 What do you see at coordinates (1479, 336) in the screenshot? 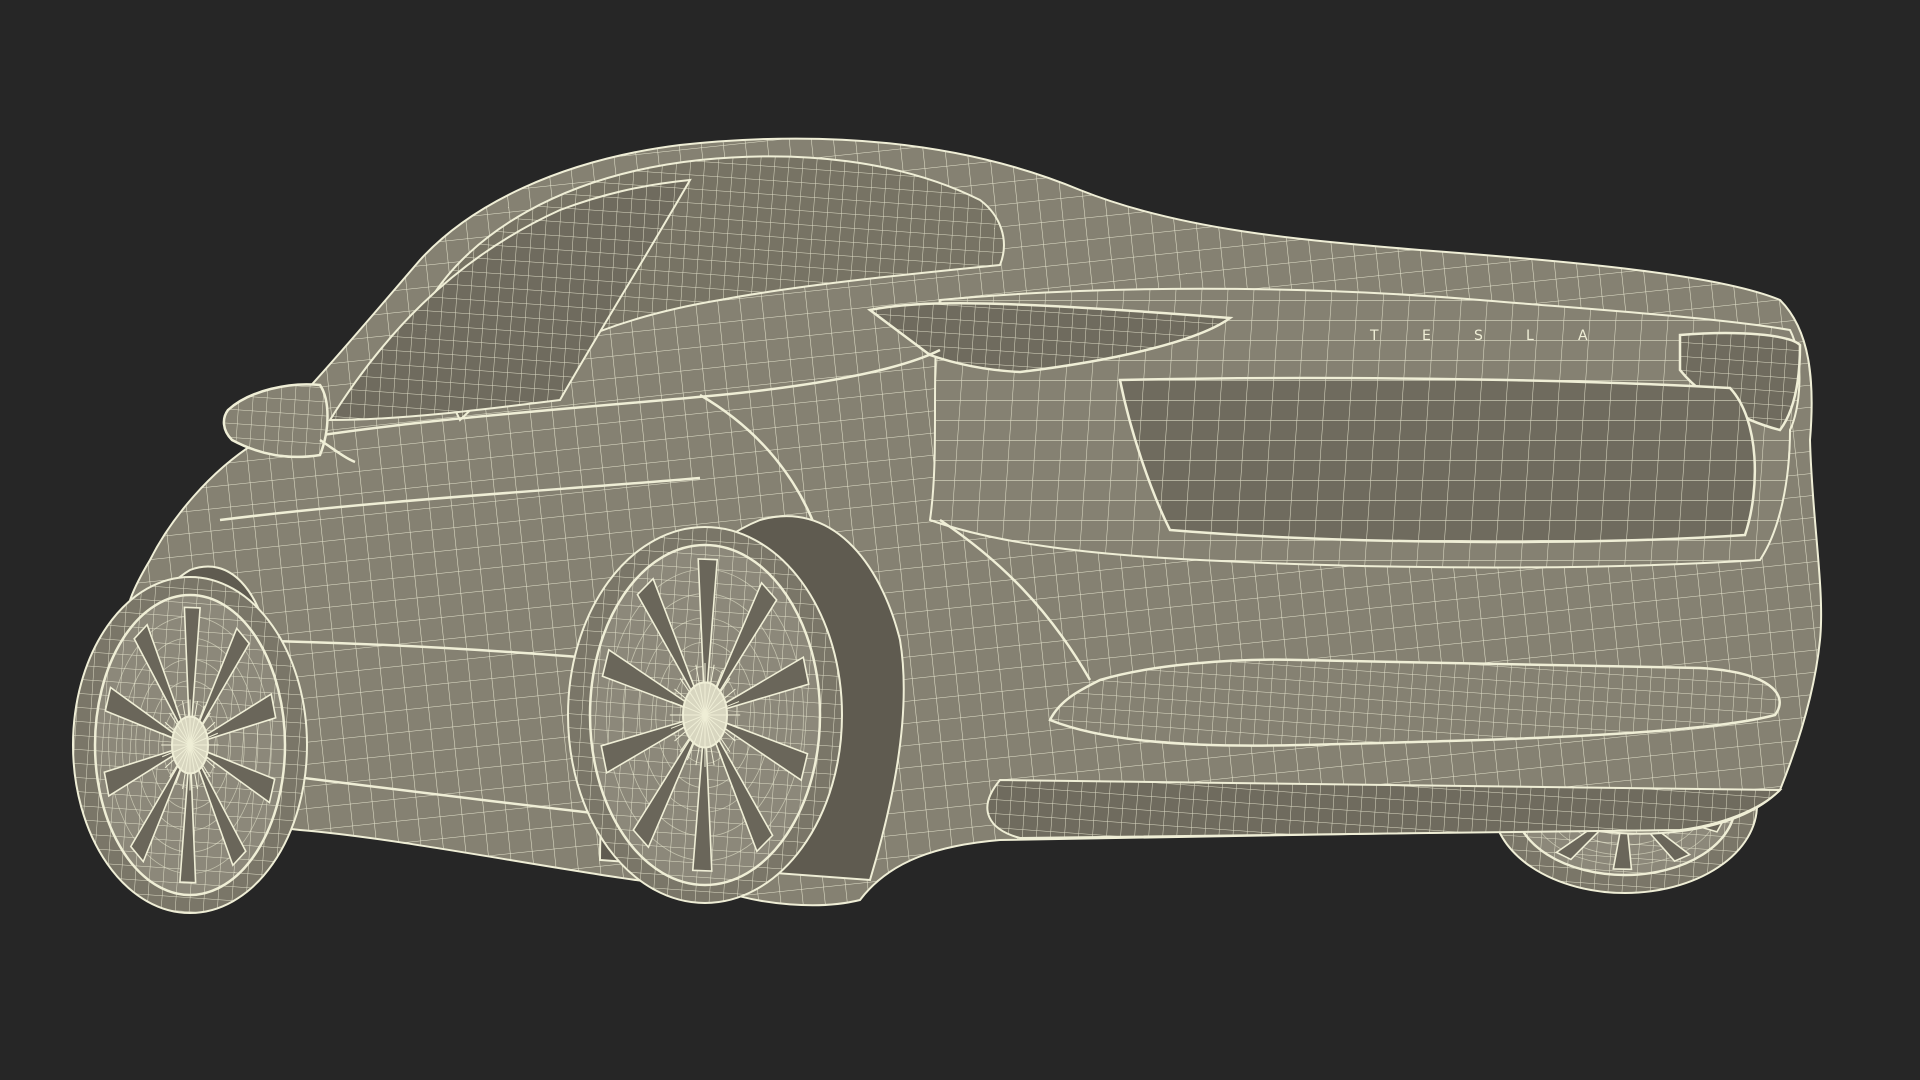
I see `badge-letter: S` at bounding box center [1479, 336].